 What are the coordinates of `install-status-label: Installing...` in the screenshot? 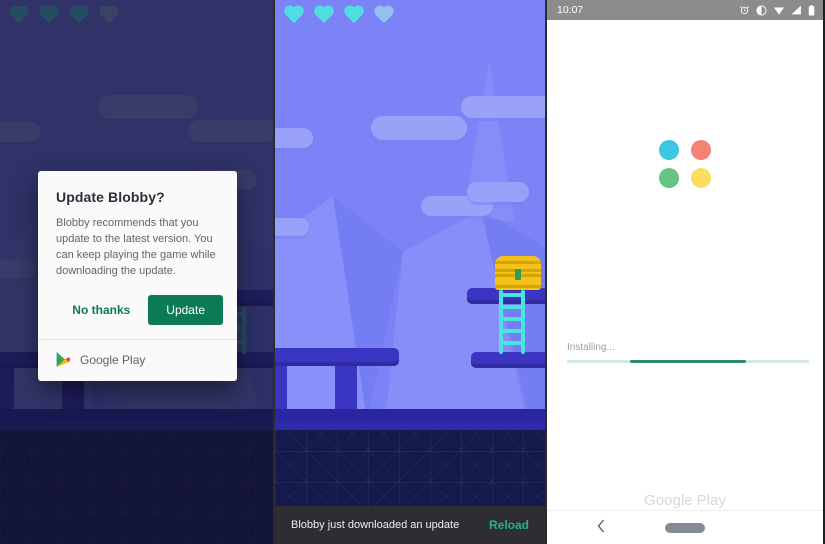 It's located at (591, 347).